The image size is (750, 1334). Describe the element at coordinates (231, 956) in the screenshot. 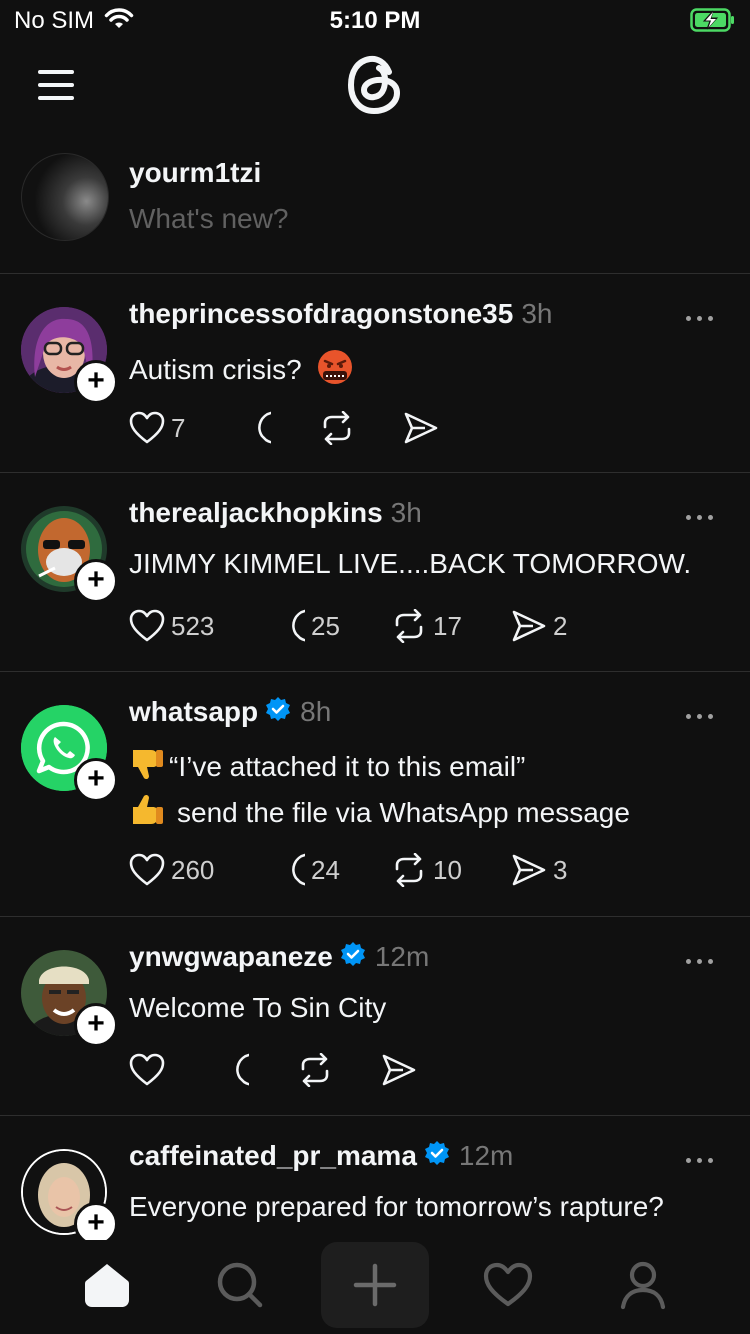

I see `post-username: ynwgwapaneze` at that location.